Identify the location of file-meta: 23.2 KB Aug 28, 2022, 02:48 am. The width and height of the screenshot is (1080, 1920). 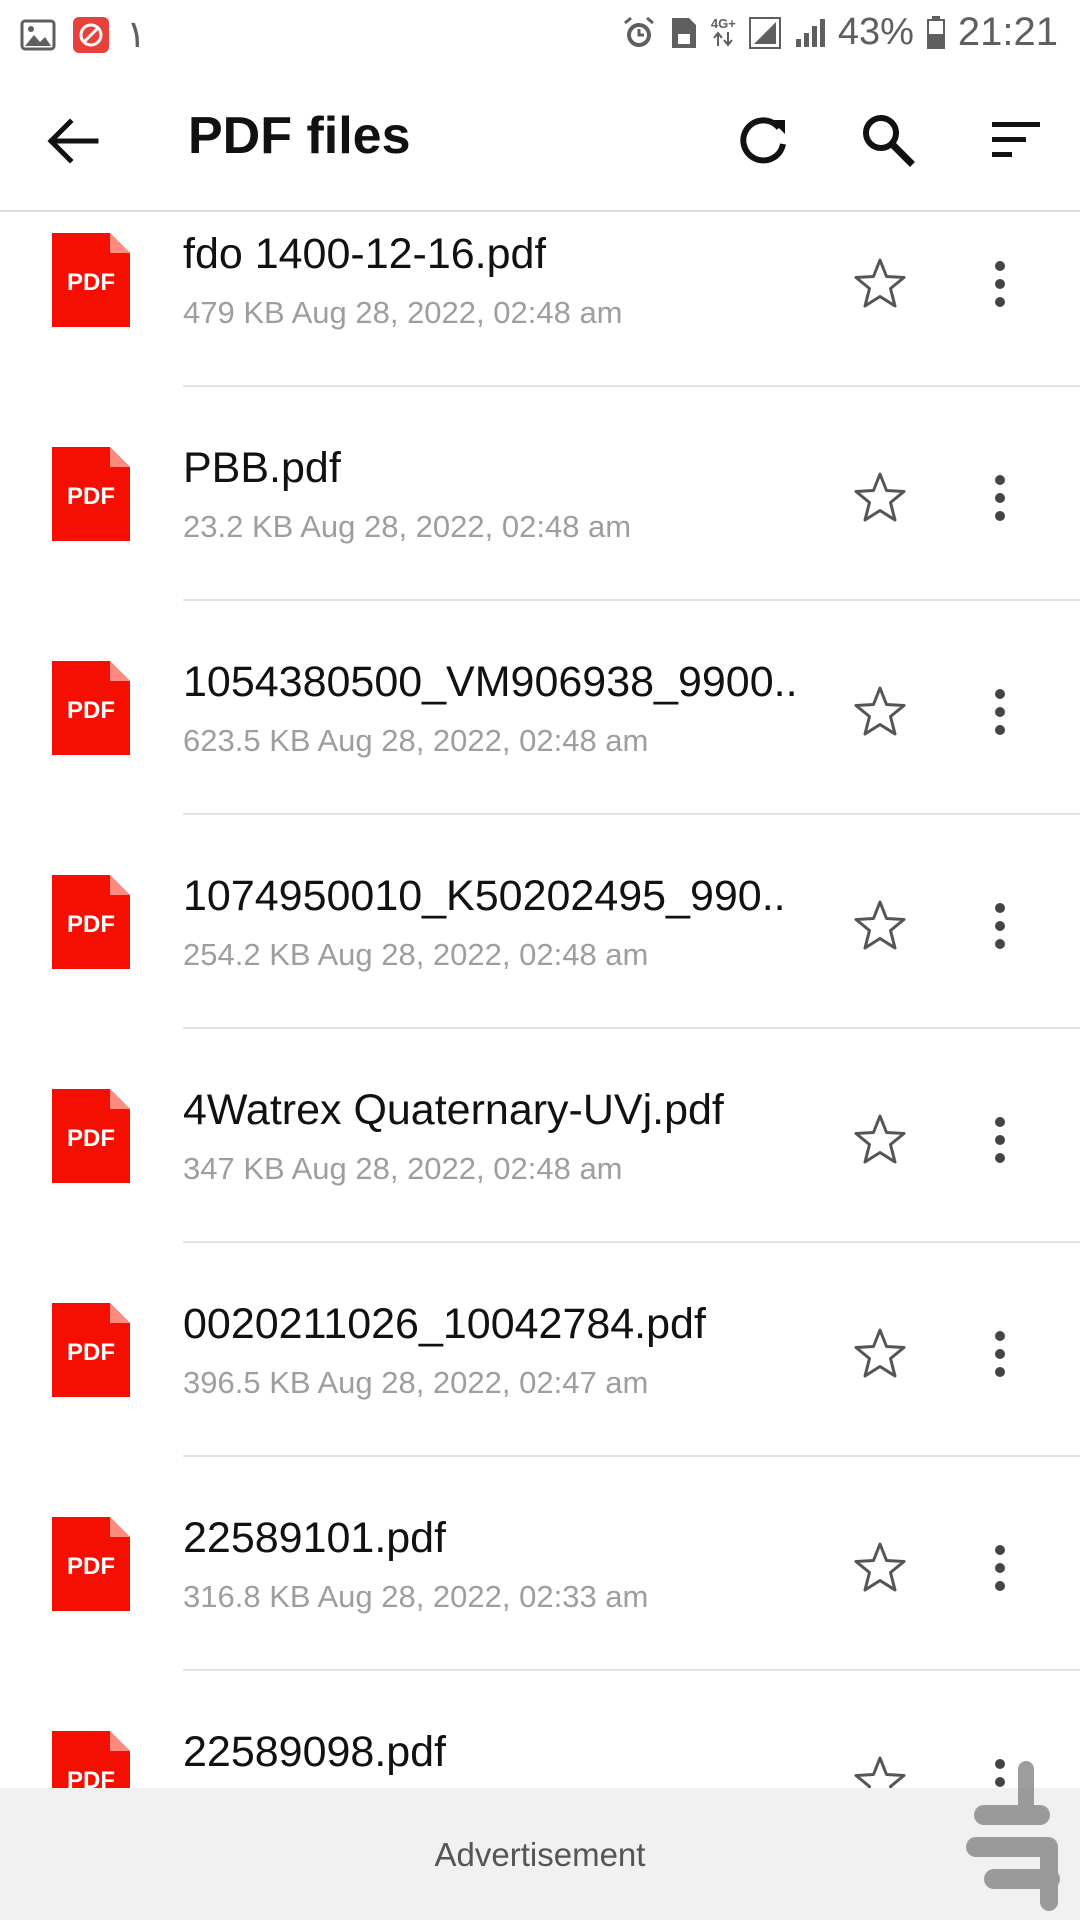
(407, 526).